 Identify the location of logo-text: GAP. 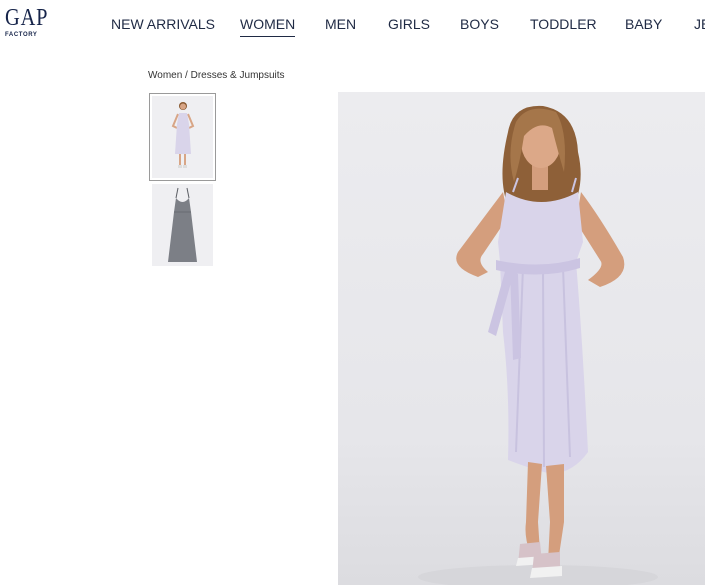
(27, 18).